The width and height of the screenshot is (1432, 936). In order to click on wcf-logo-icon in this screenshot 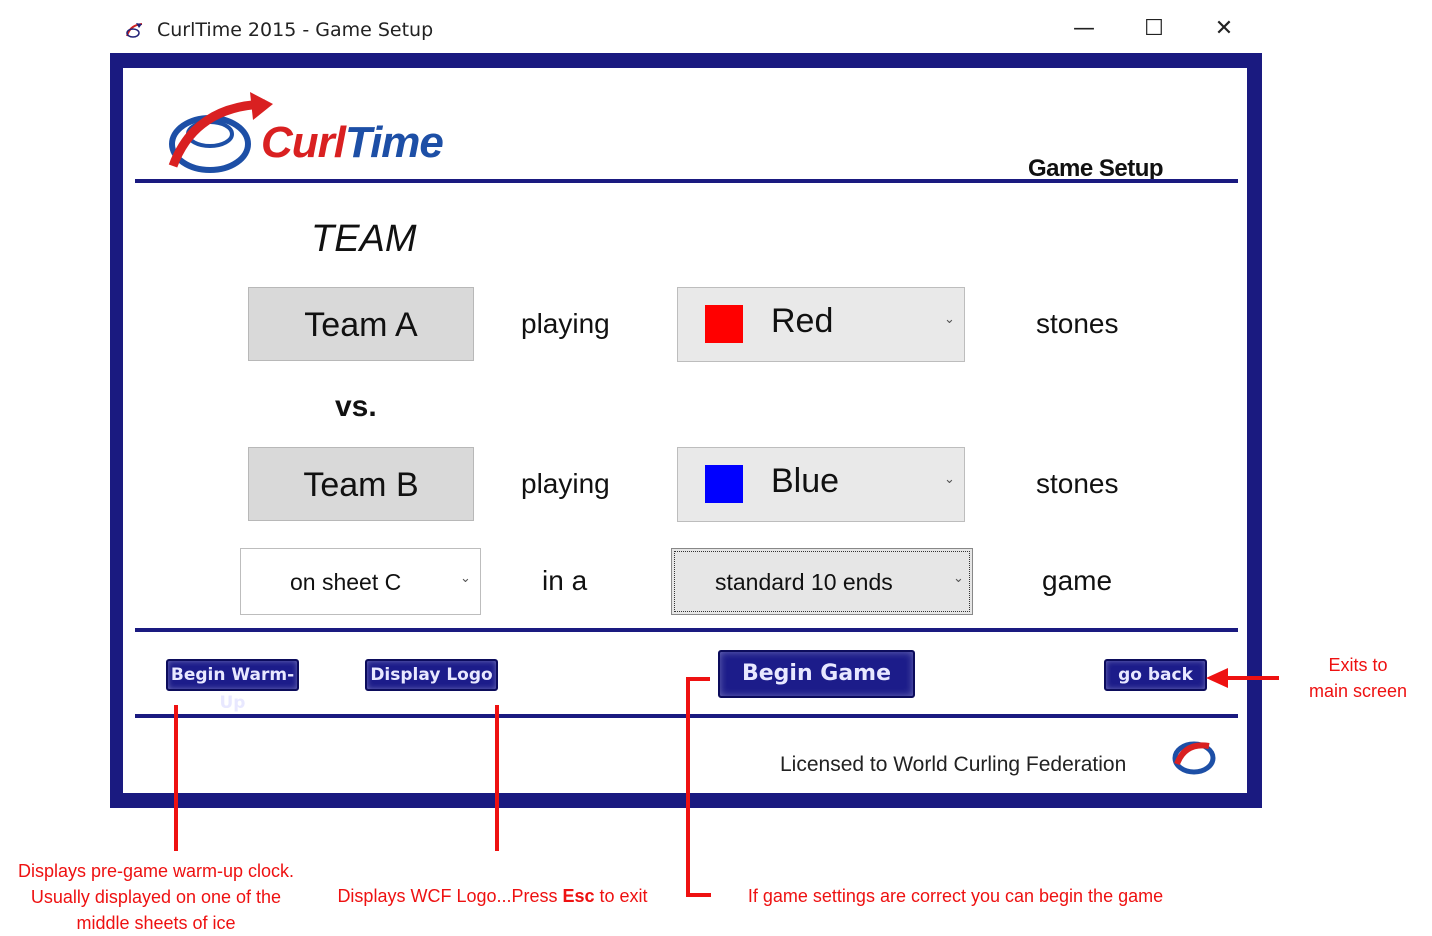, I will do `click(1194, 758)`.